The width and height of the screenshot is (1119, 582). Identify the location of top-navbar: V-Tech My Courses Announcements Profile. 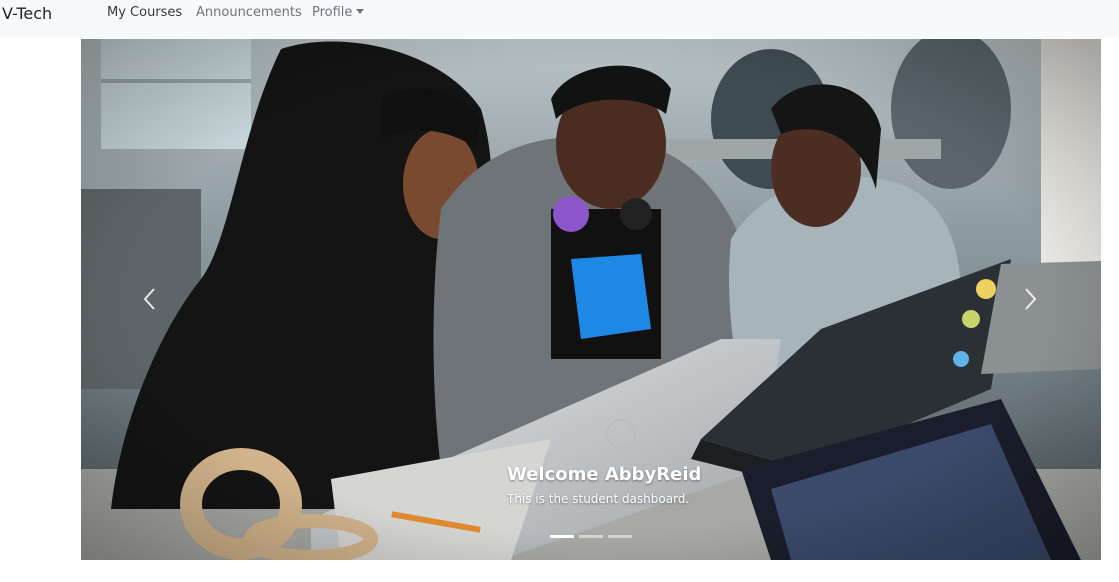
(559, 19).